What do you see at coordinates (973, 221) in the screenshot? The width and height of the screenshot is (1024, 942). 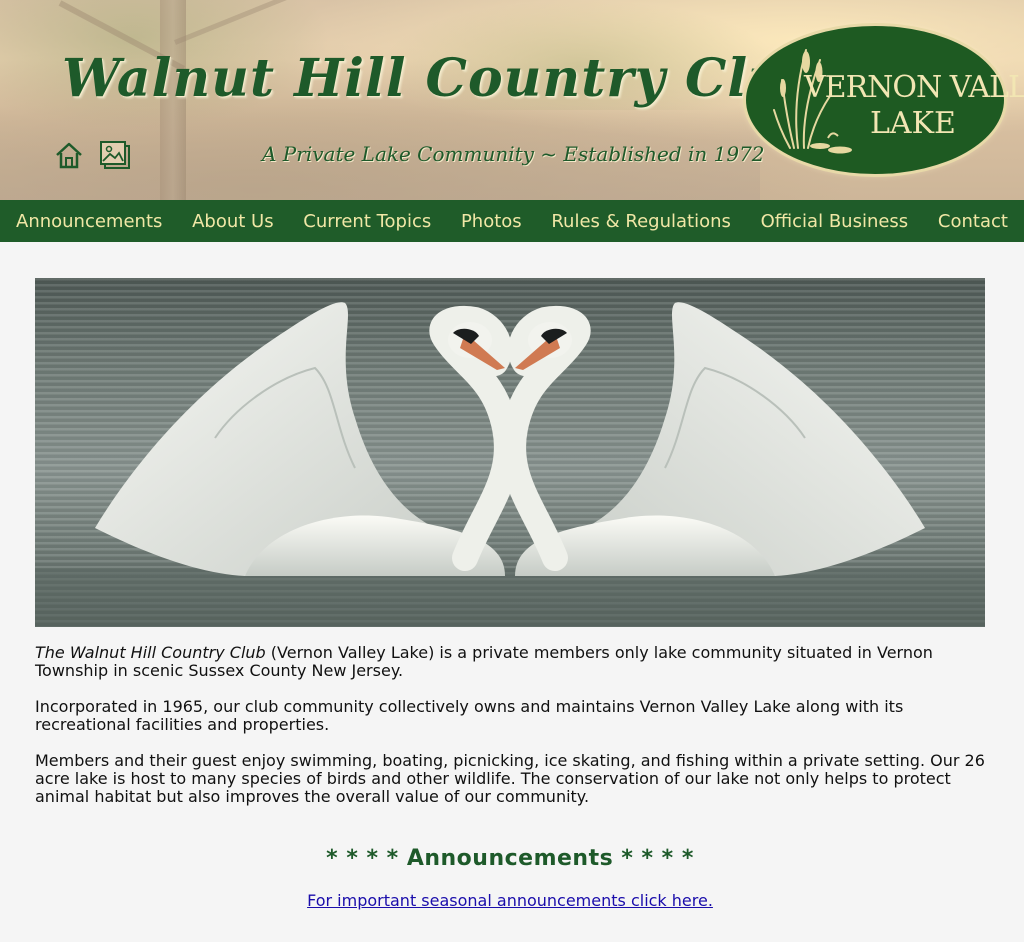 I see `nav-item-contact: Contact` at bounding box center [973, 221].